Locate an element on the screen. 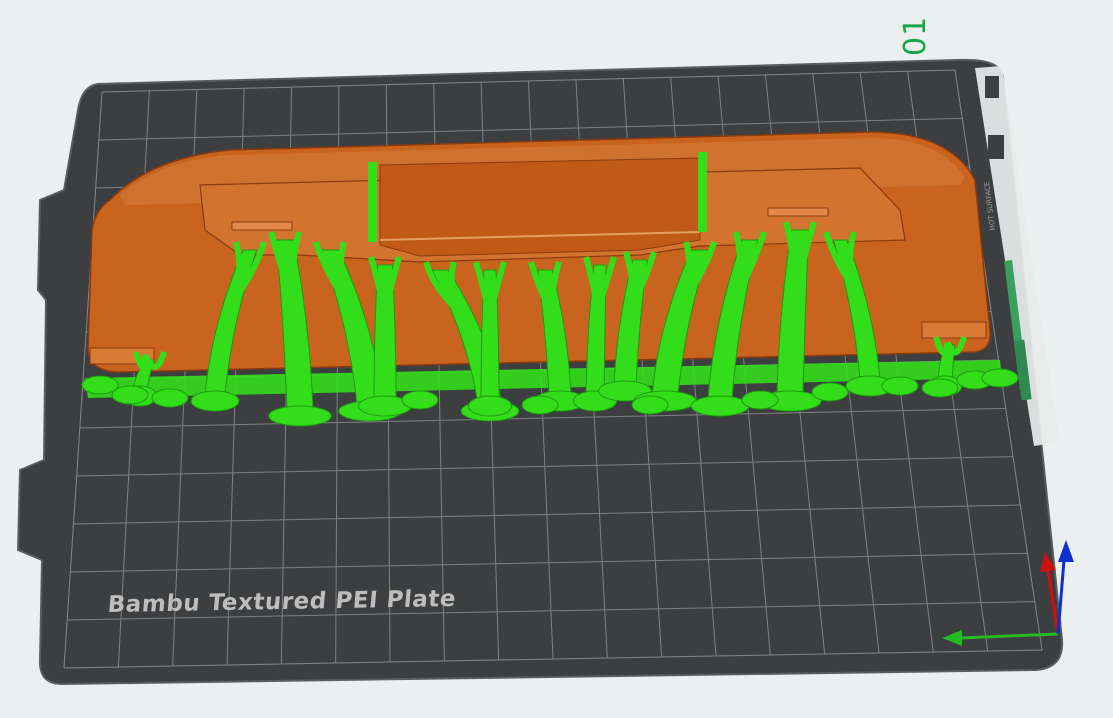 The image size is (1113, 718). plate-stripe-icon is located at coordinates (996, 147).